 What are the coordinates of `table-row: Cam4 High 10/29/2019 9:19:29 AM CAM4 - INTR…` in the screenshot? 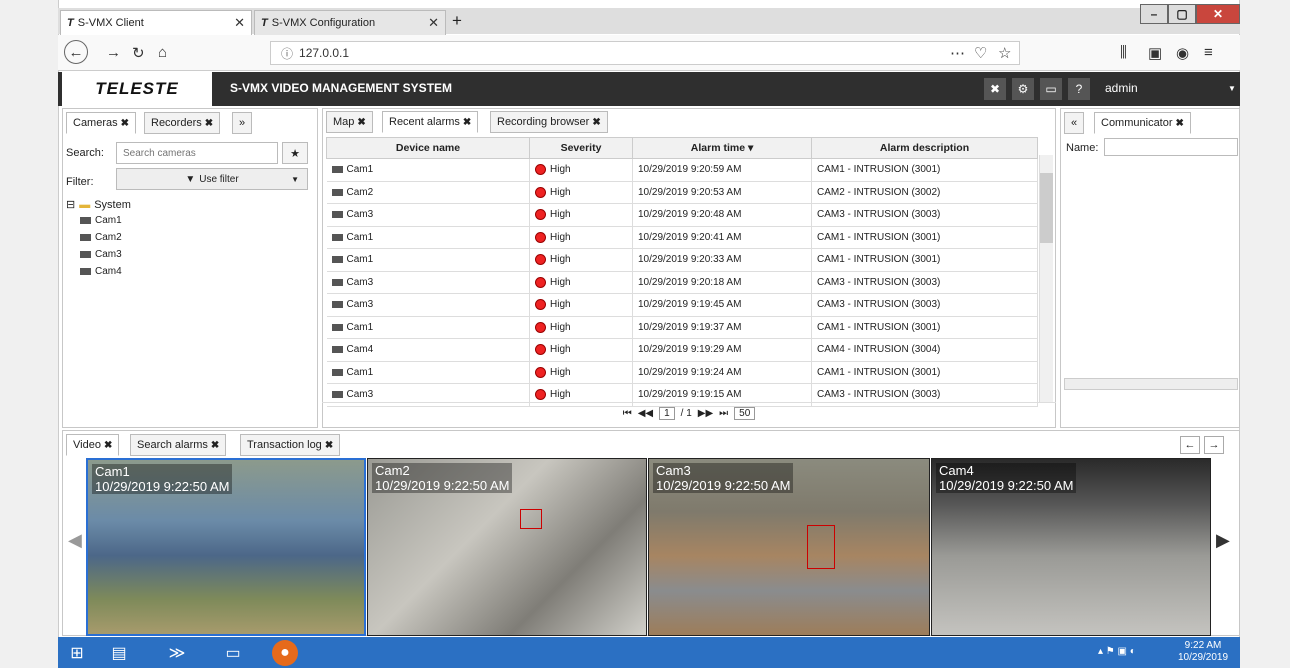 It's located at (682, 350).